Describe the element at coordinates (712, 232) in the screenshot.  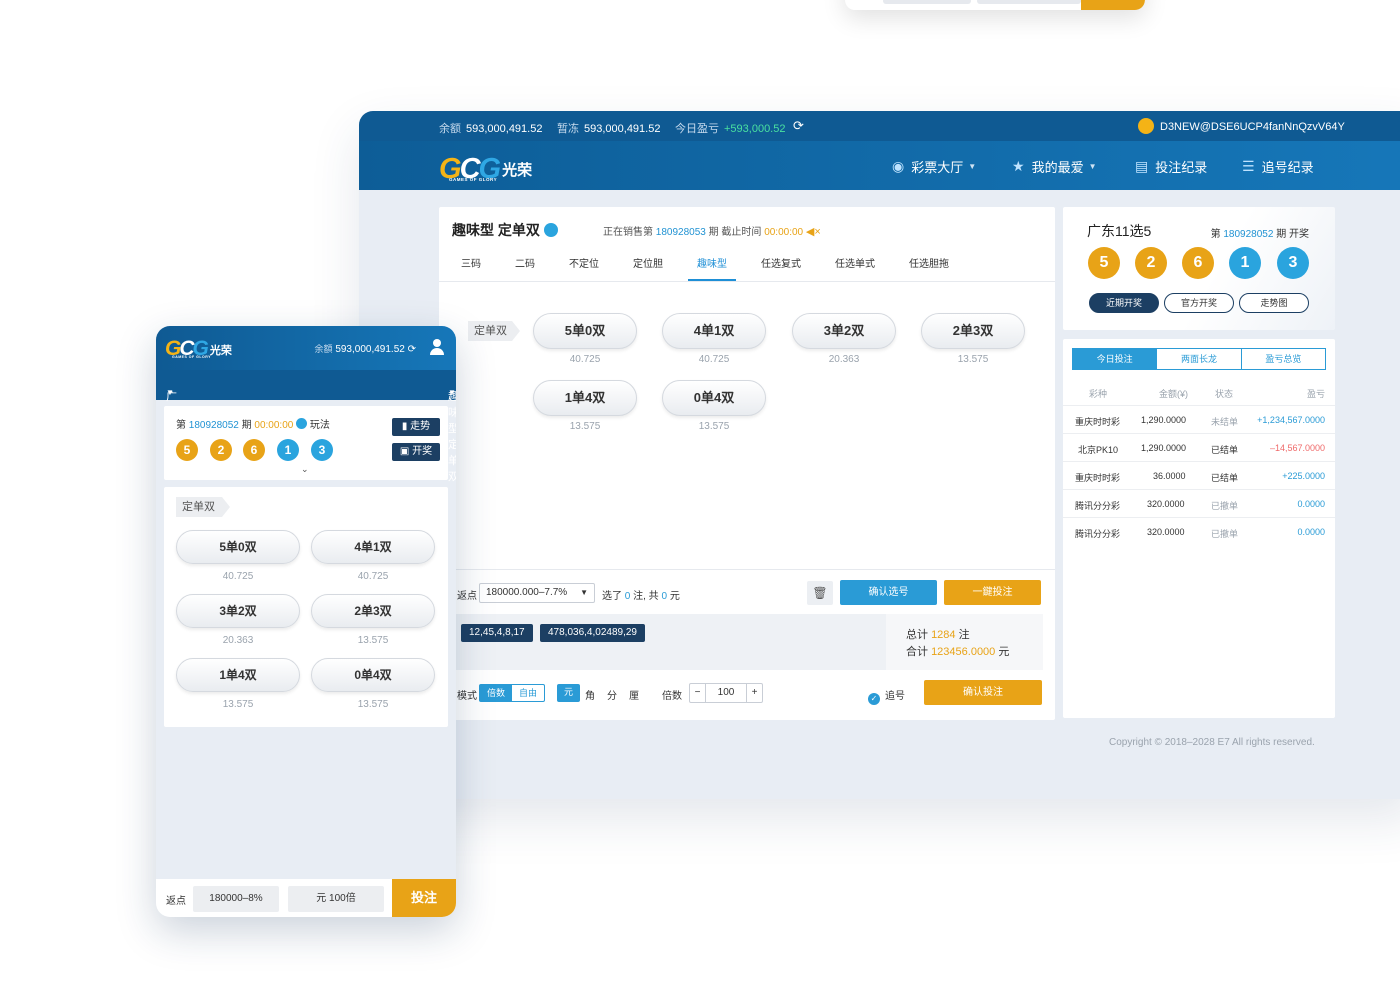
I see `sale-status: 正在销售第 180928053 期 截止时间 00:00:00 ◀×` at that location.